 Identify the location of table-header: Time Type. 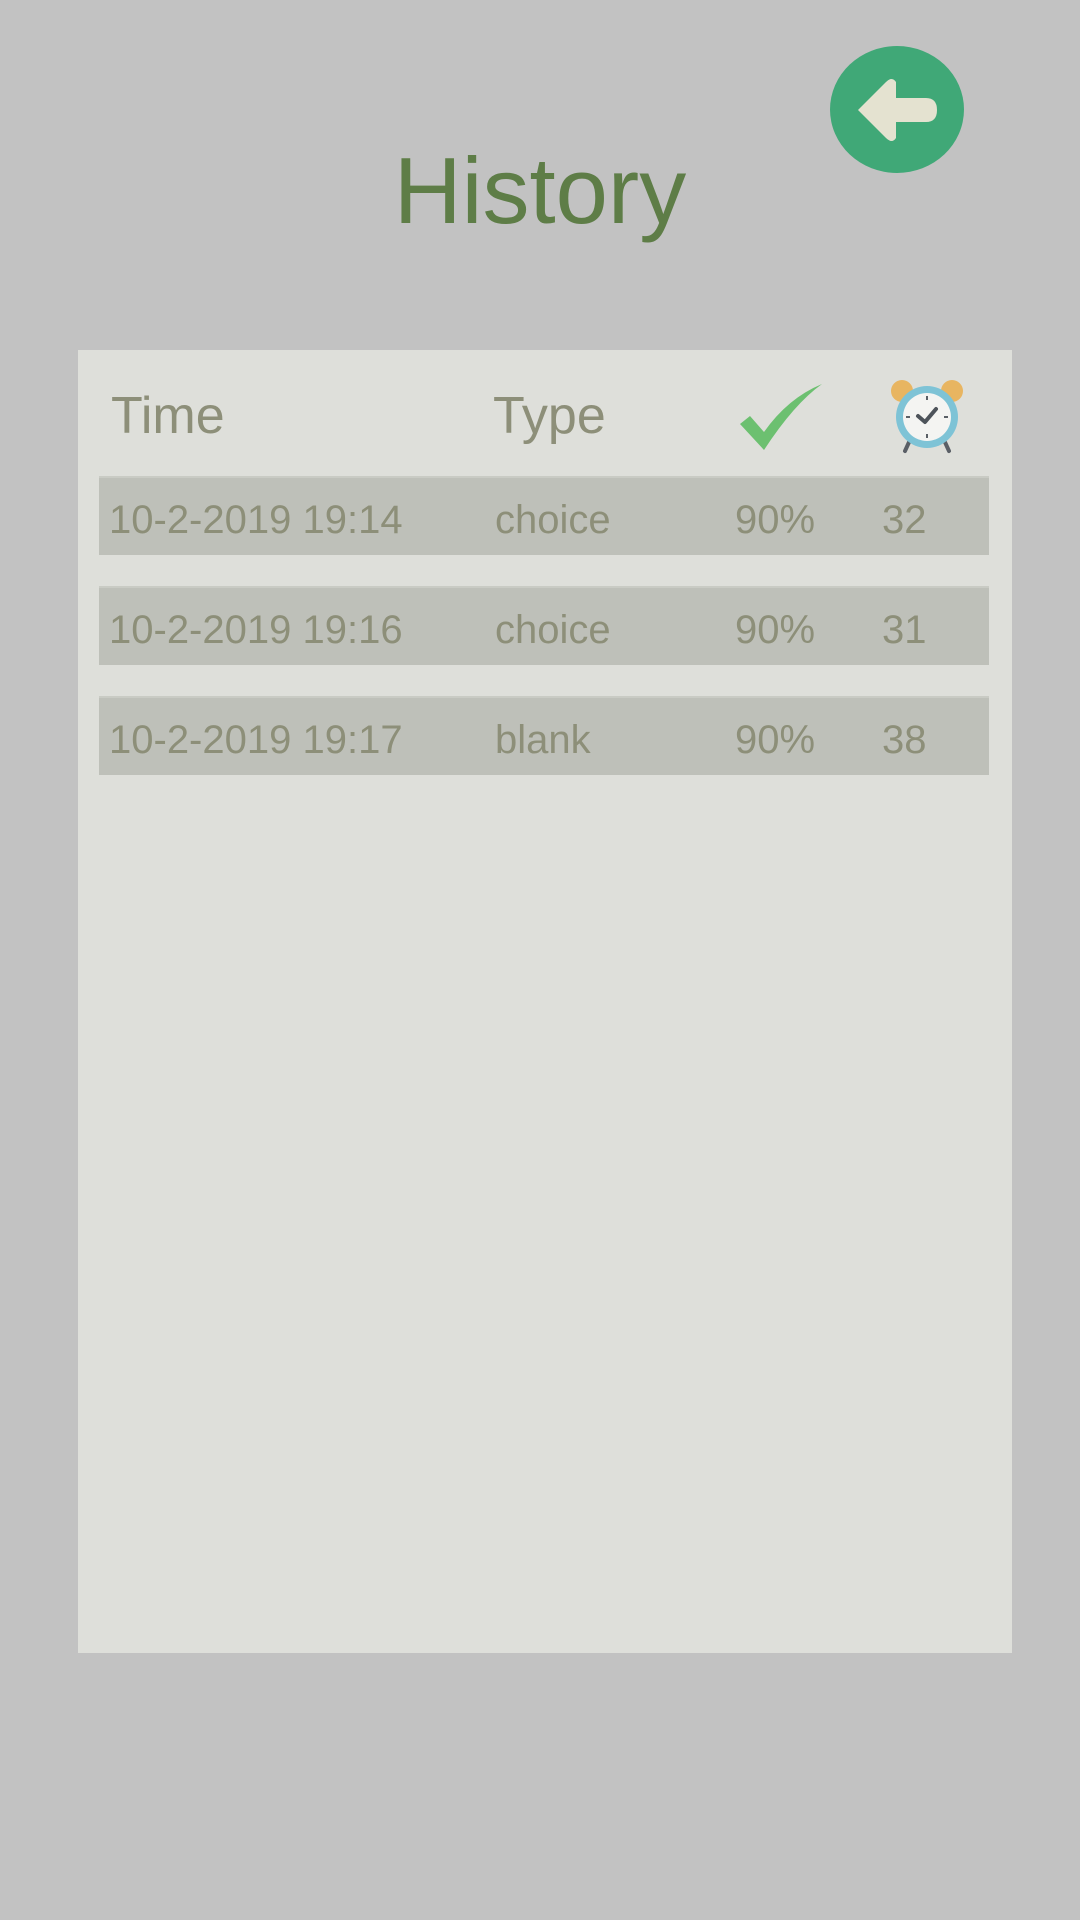
(545, 412).